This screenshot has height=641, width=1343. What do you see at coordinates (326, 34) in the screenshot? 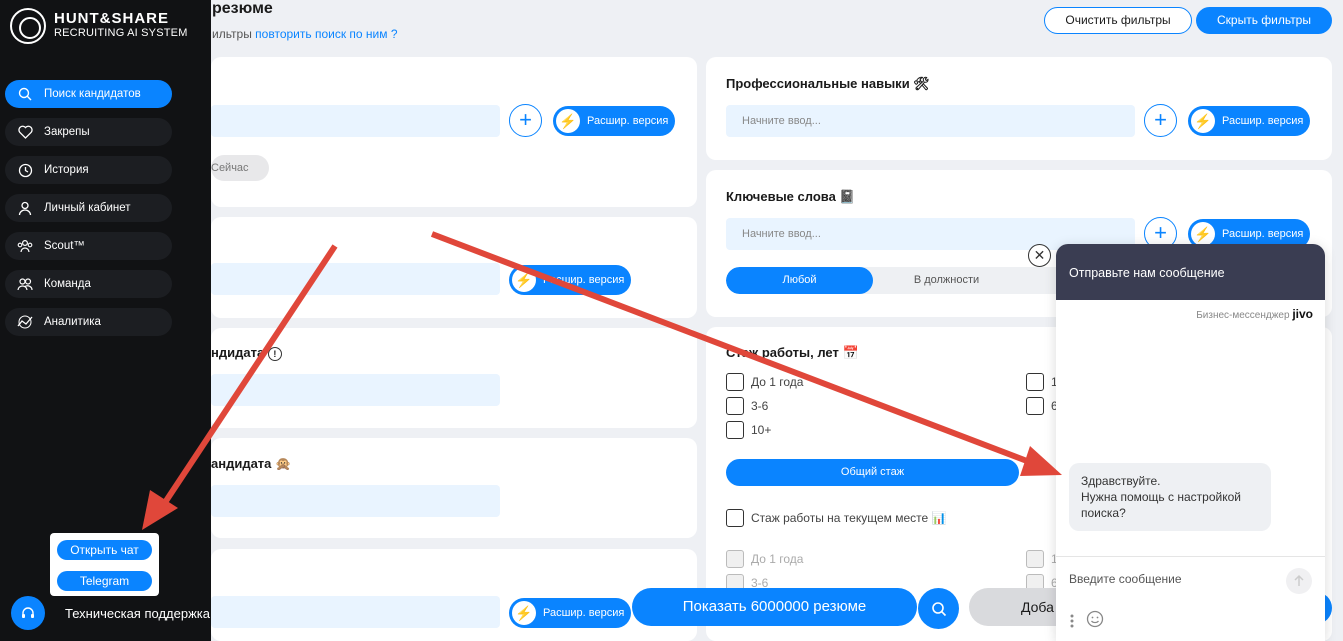
I see `repeat-search-link: повторить поиск по ним ?` at bounding box center [326, 34].